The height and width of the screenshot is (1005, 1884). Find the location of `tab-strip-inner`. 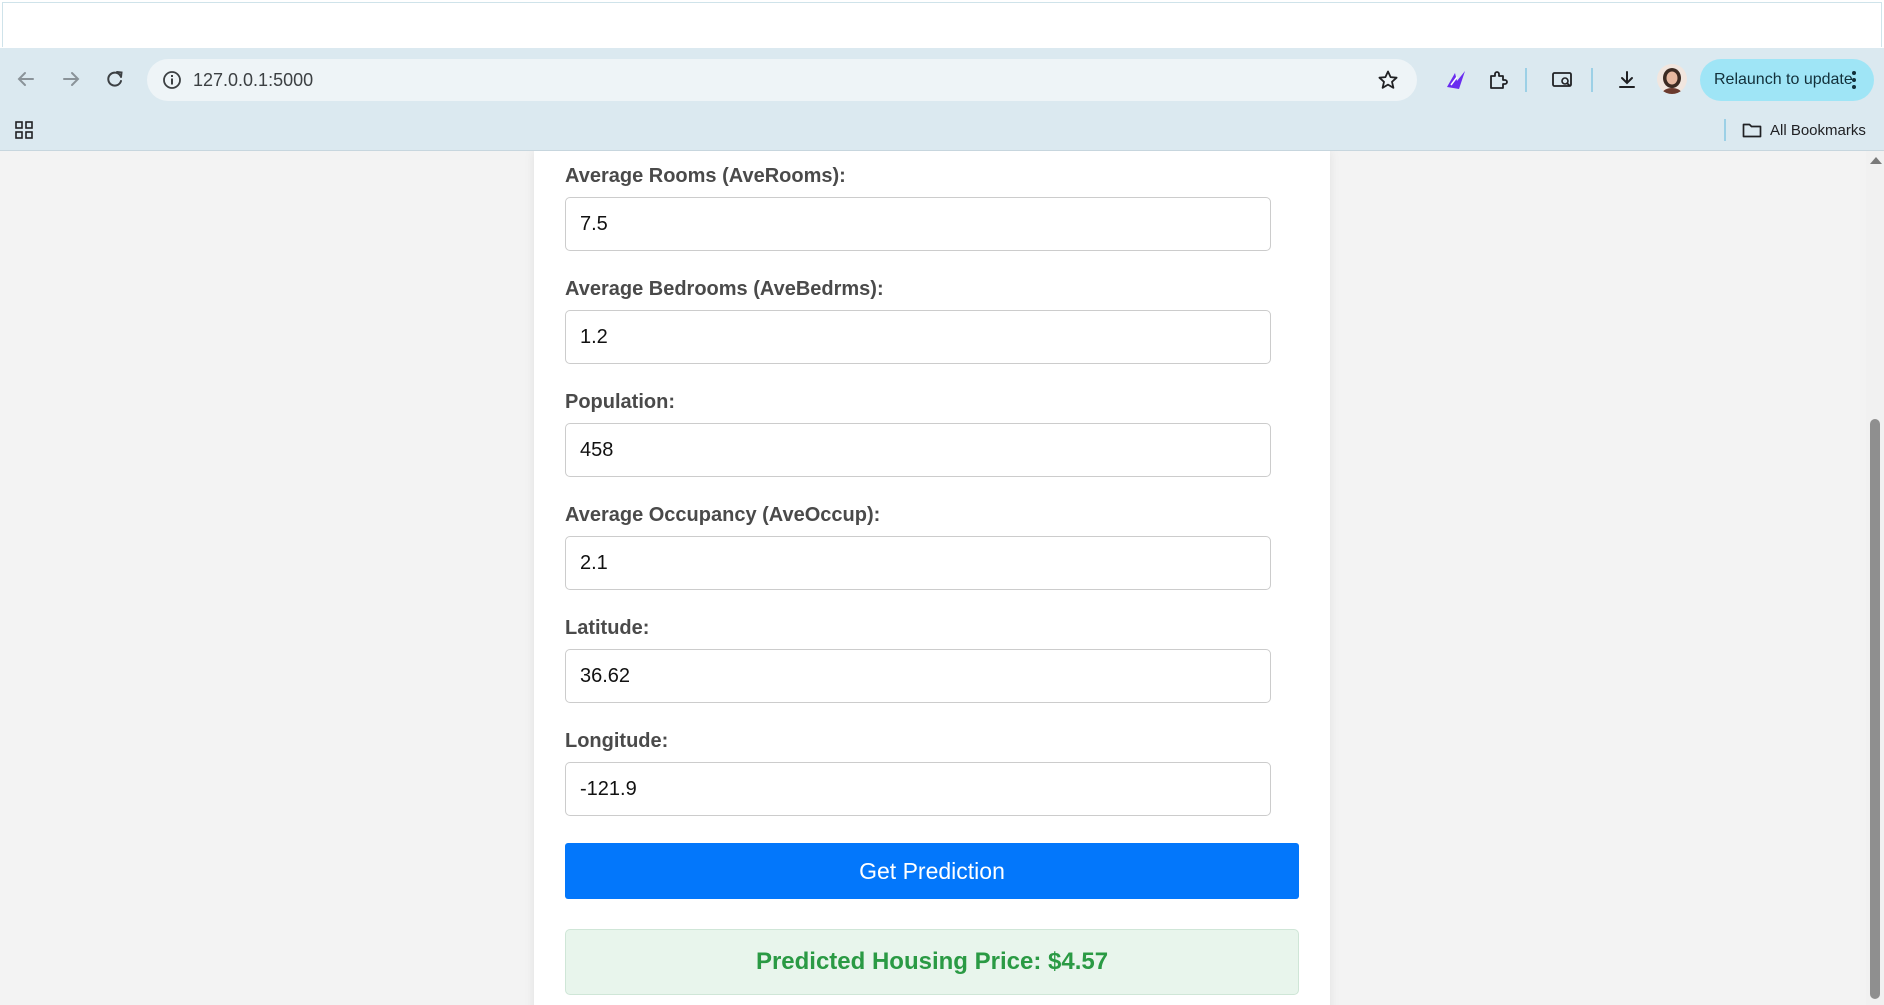

tab-strip-inner is located at coordinates (942, 24).